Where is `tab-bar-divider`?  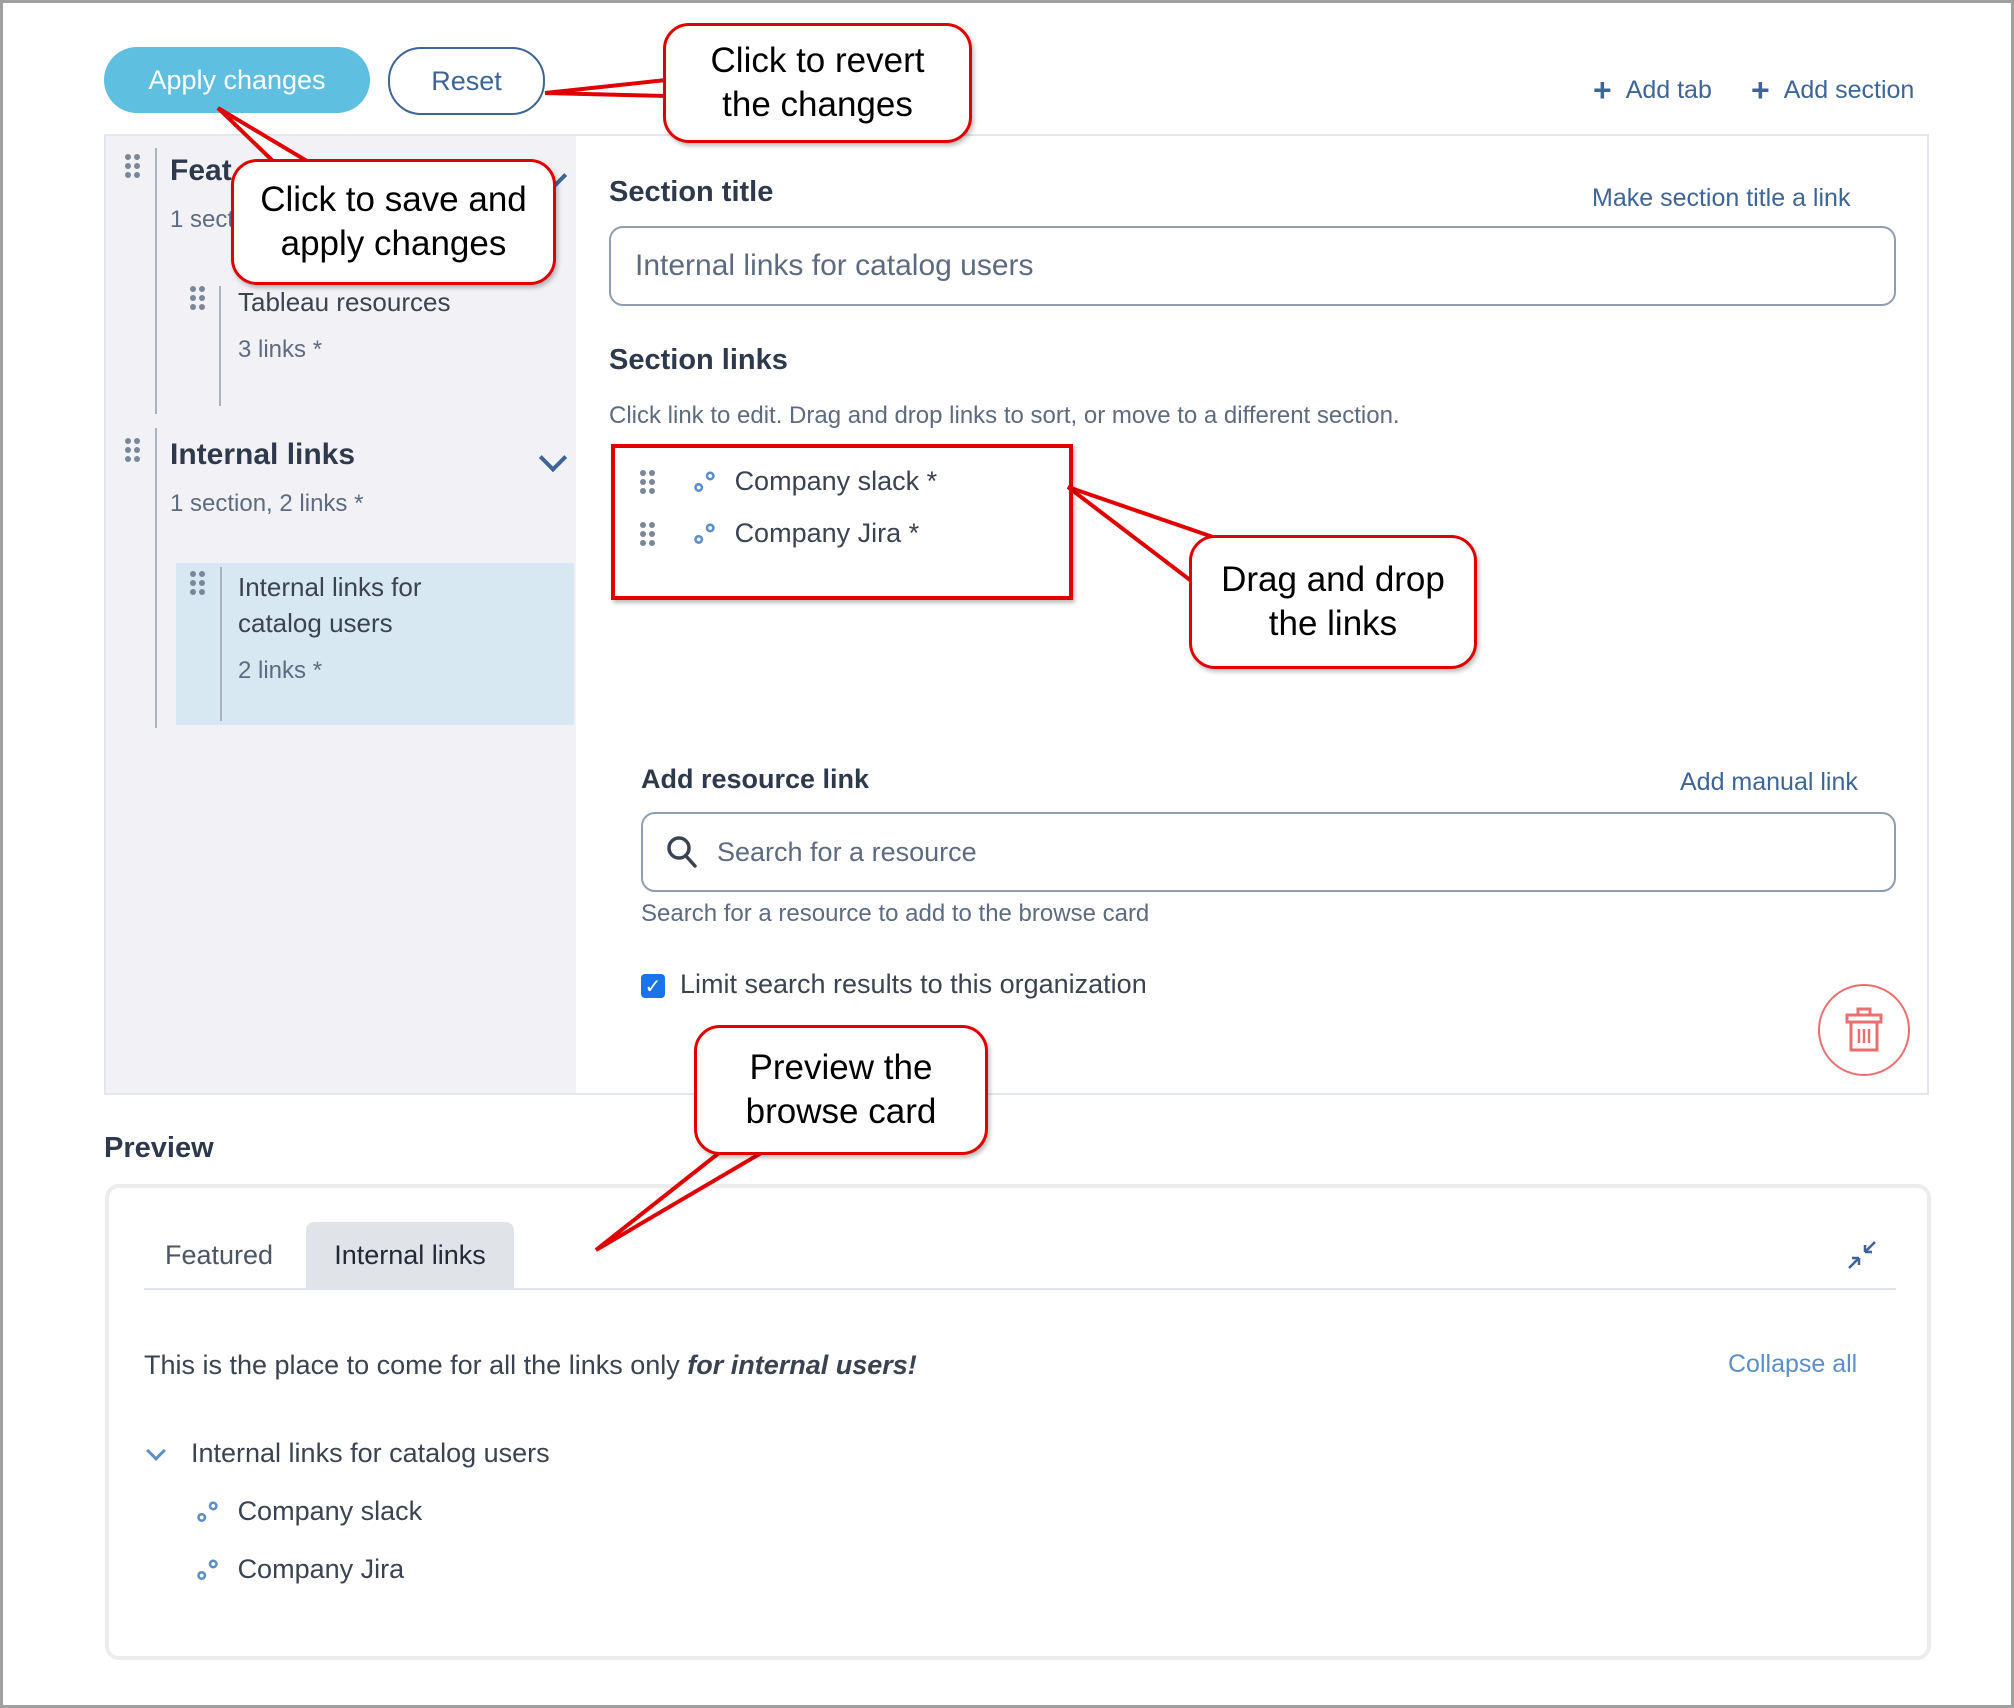
tab-bar-divider is located at coordinates (1020, 1289).